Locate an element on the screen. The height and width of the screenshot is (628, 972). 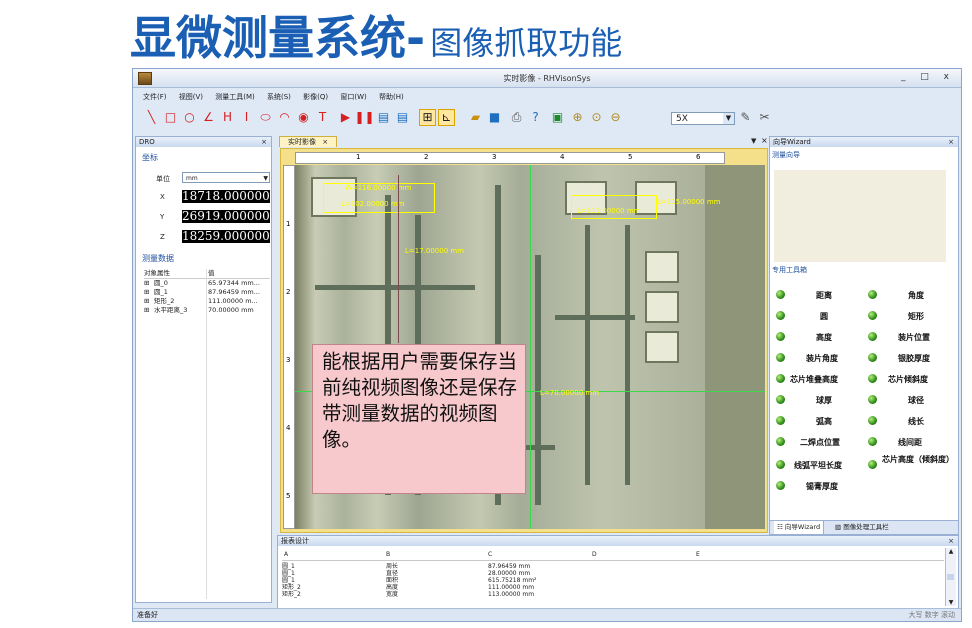
table-row: 矩形_2 宽度 113.00000 mm is located at coordinates (613, 594).